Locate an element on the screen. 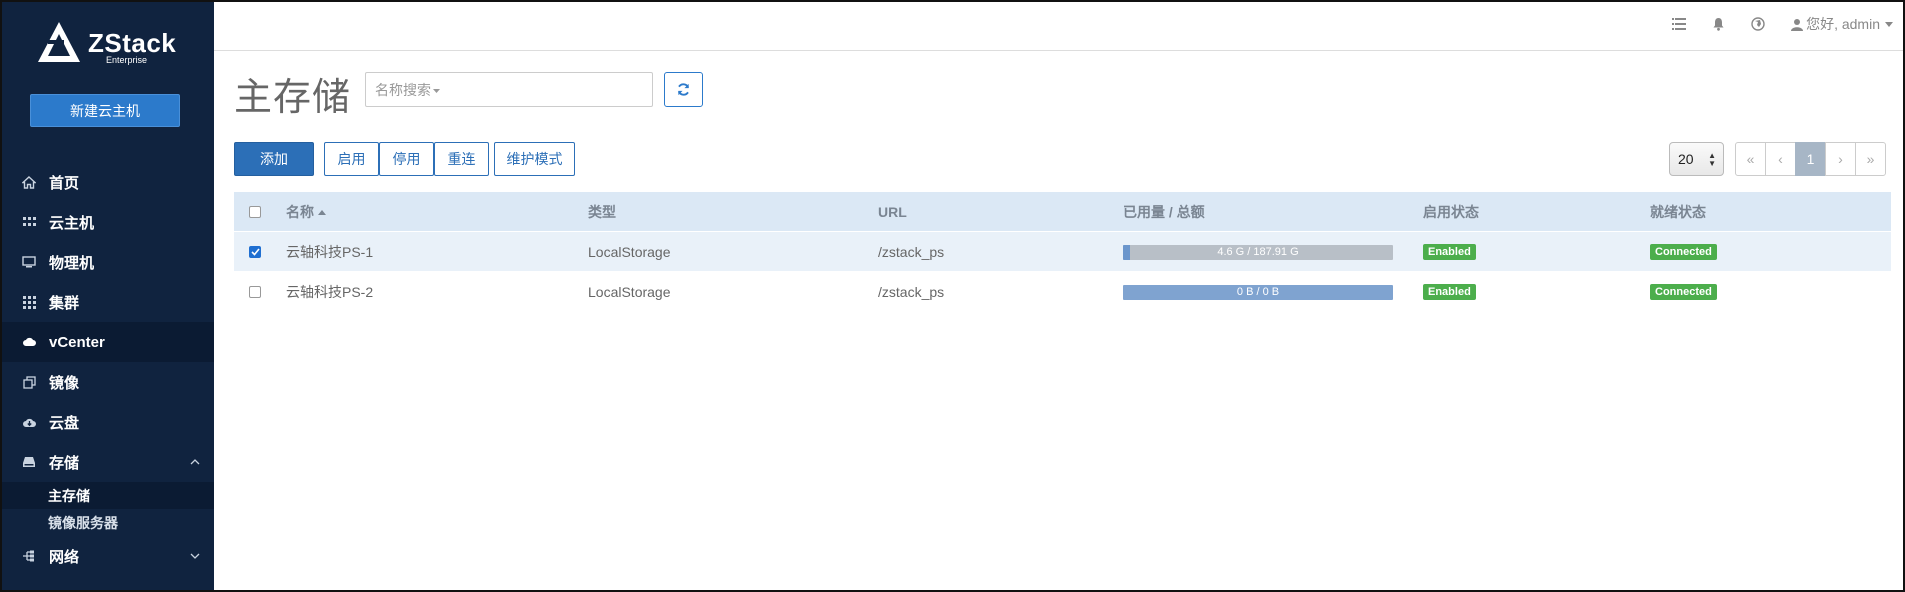 This screenshot has height=592, width=1905. usage-bar: 0 B / 0 B is located at coordinates (1258, 292).